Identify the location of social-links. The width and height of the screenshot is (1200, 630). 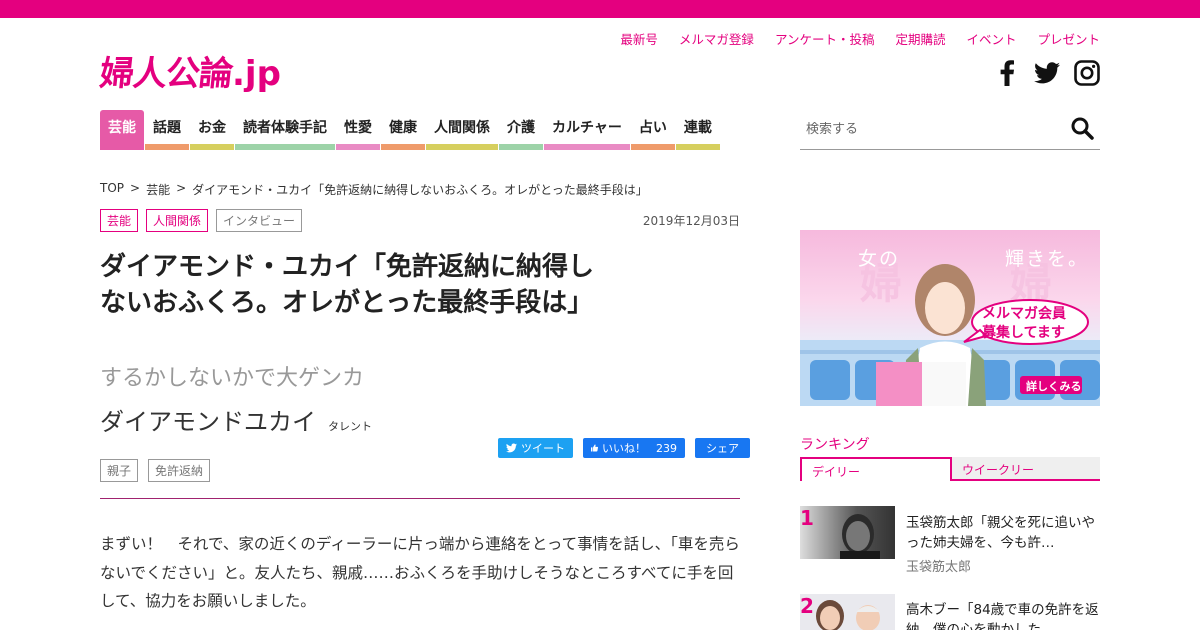
(1047, 73).